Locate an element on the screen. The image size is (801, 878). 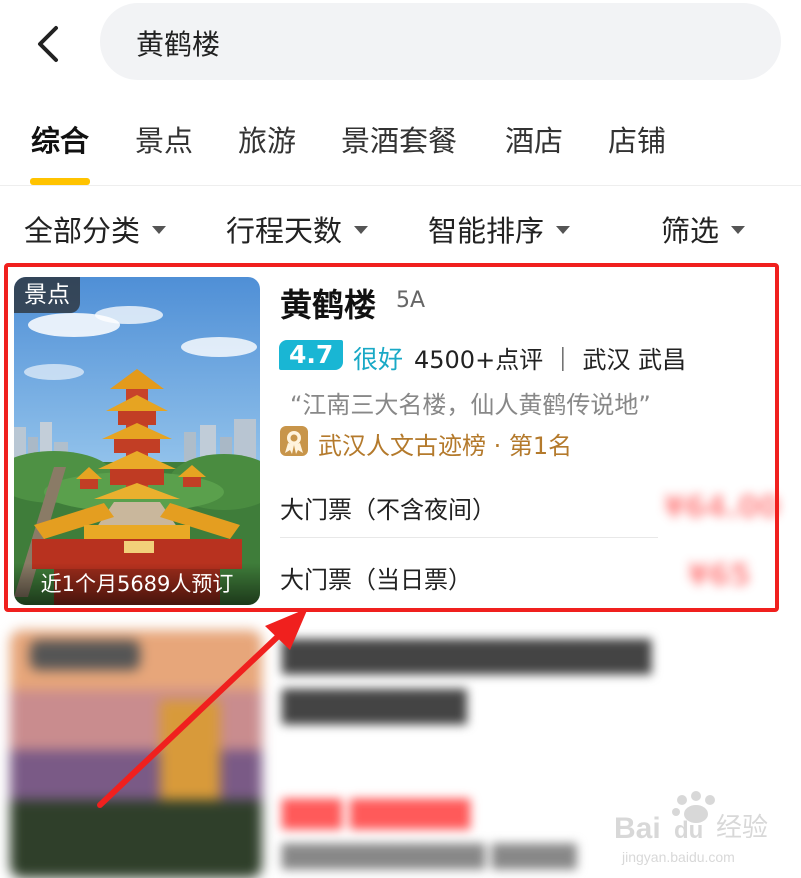
filter-smart-sort: 智能排序 is located at coordinates (499, 229).